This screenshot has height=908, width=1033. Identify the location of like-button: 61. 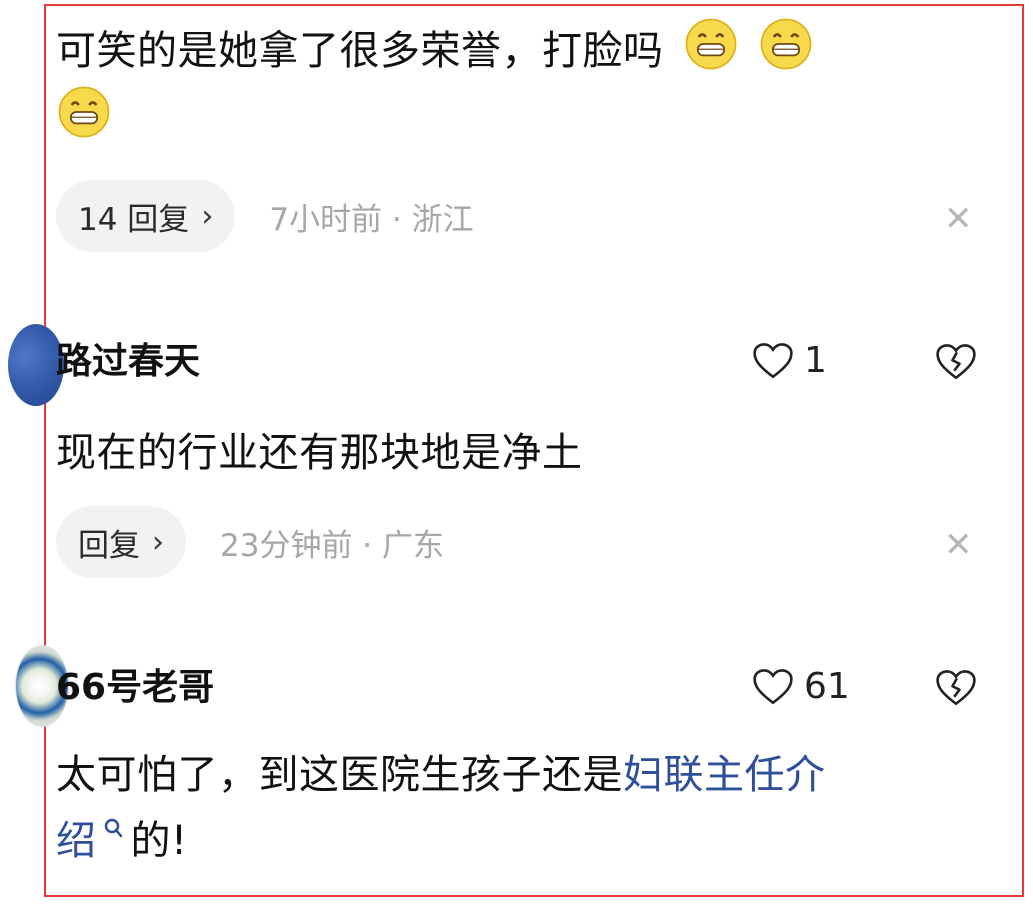
(801, 686).